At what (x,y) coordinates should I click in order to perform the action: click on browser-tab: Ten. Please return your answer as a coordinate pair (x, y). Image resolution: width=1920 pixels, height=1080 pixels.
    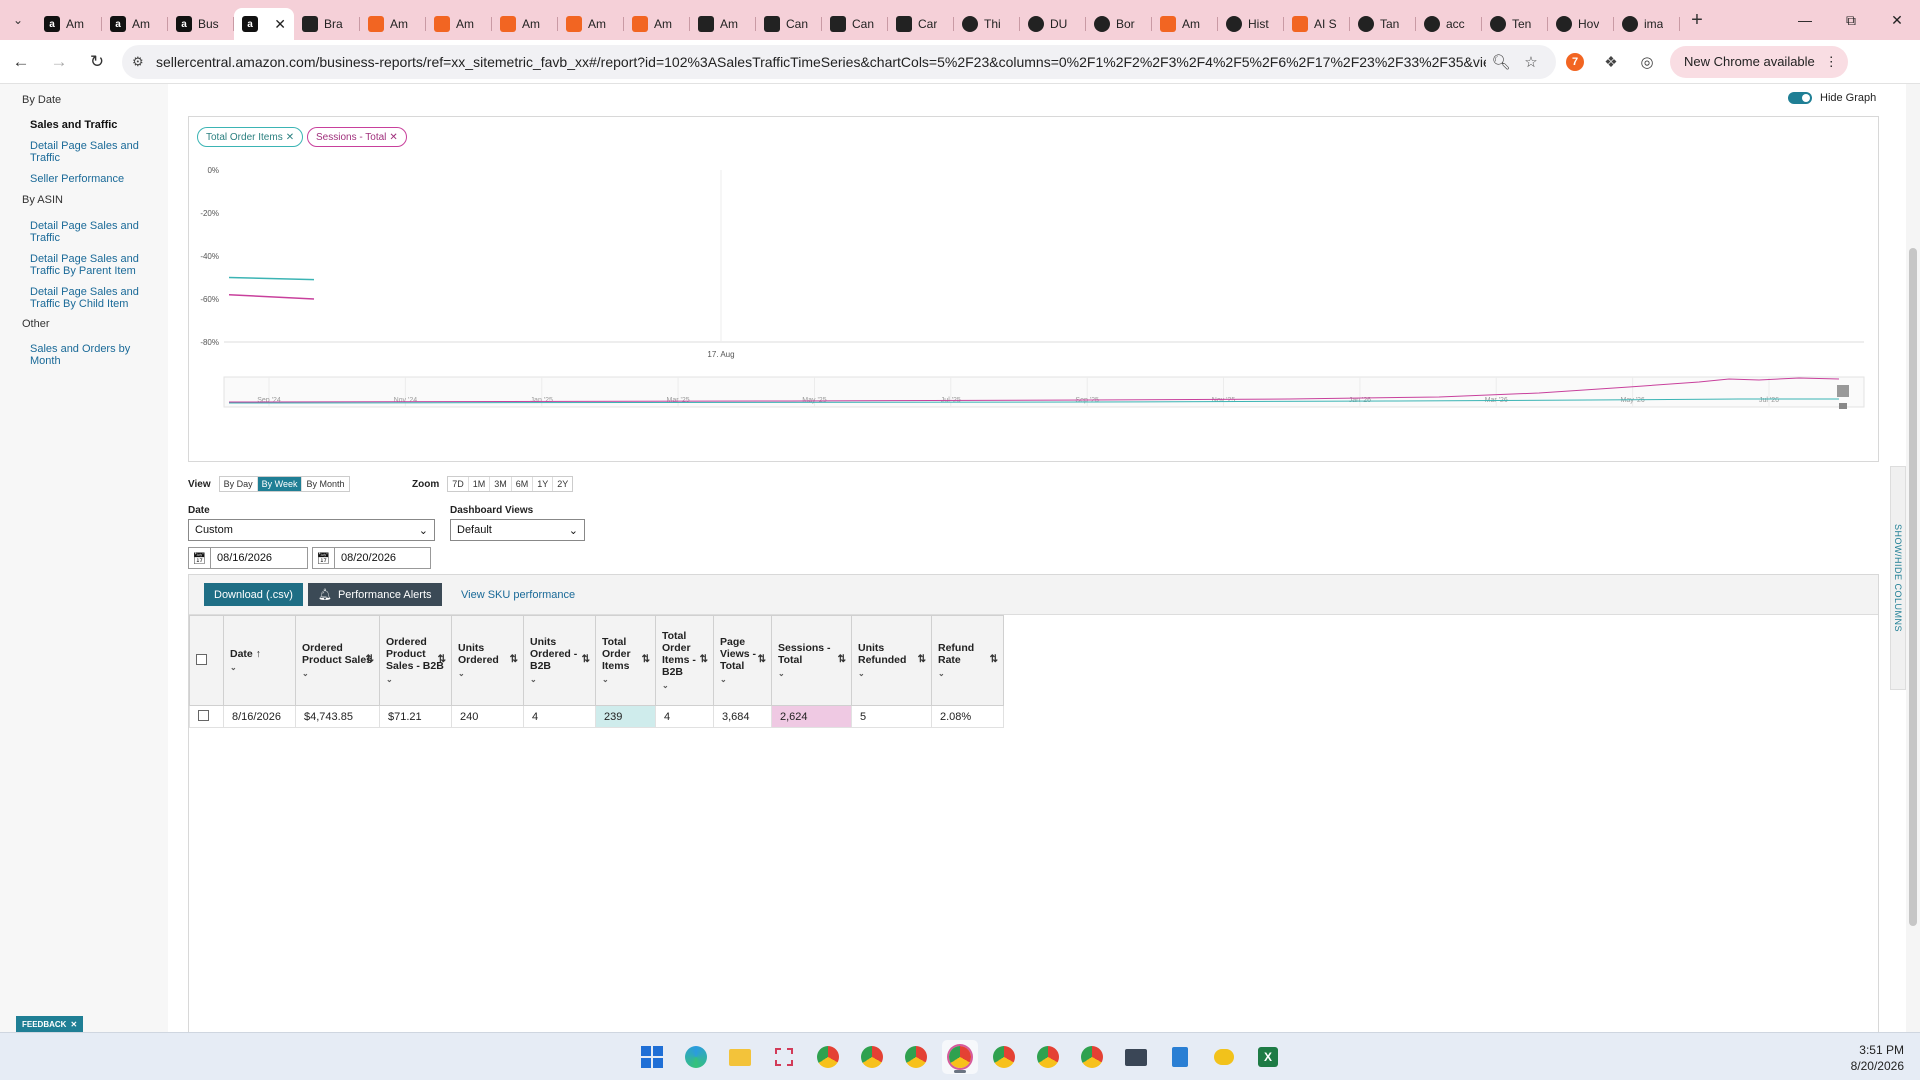
    Looking at the image, I should click on (1515, 24).